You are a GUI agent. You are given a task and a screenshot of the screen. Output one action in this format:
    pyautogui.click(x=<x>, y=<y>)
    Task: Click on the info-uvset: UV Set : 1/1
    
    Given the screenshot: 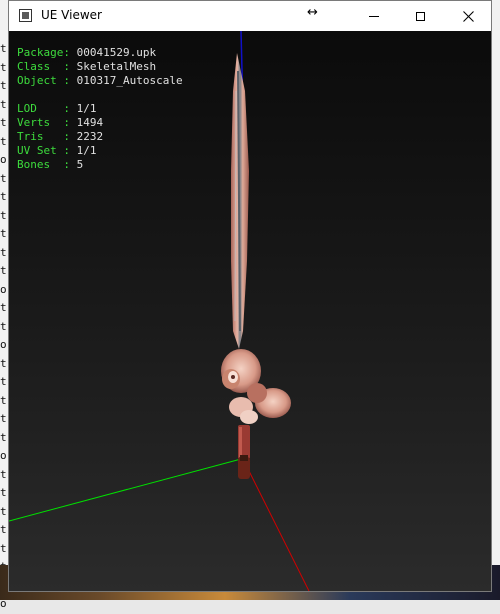 What is the action you would take?
    pyautogui.click(x=57, y=150)
    